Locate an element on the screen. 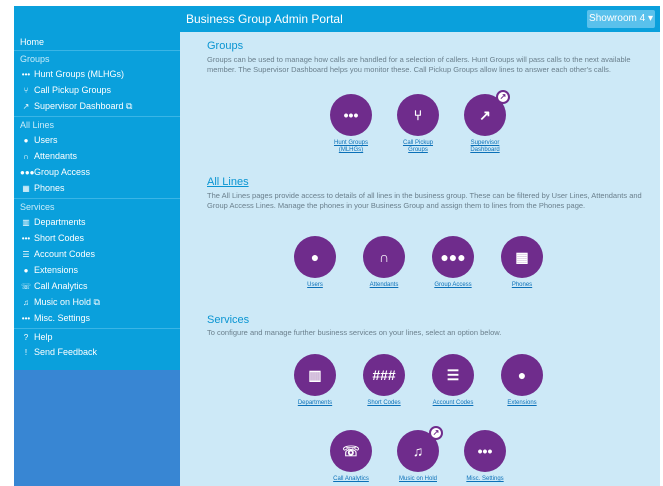 The image size is (663, 486). services-heading: Services is located at coordinates (228, 320).